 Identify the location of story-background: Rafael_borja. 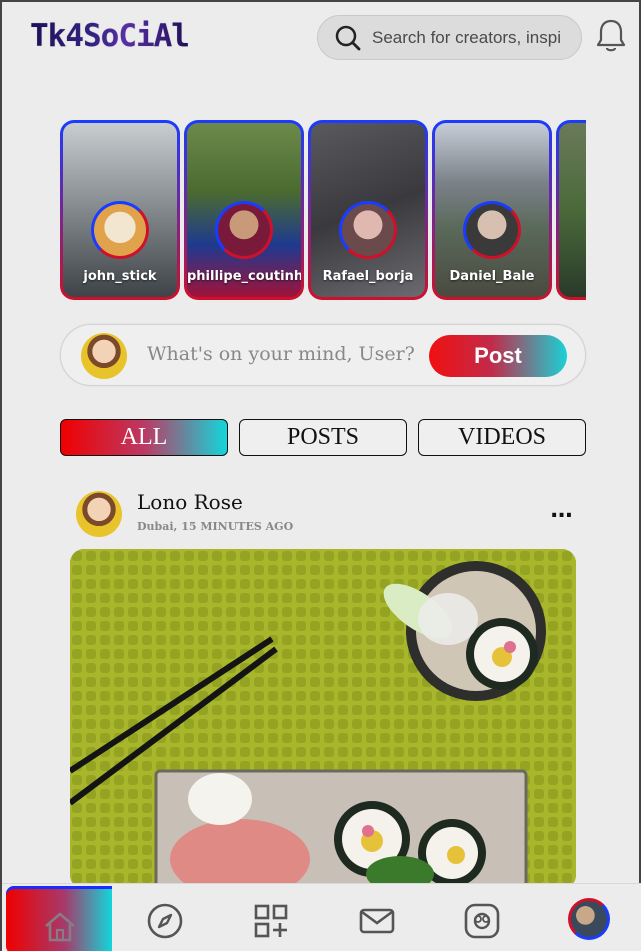
(368, 210).